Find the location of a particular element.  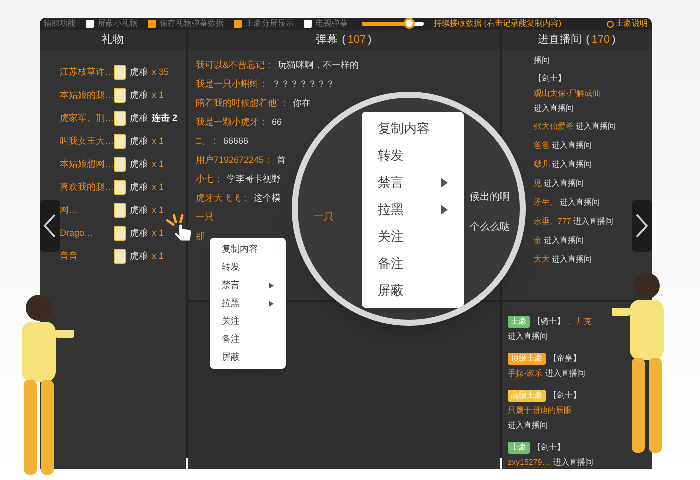

parenthesis: ) is located at coordinates (370, 40).